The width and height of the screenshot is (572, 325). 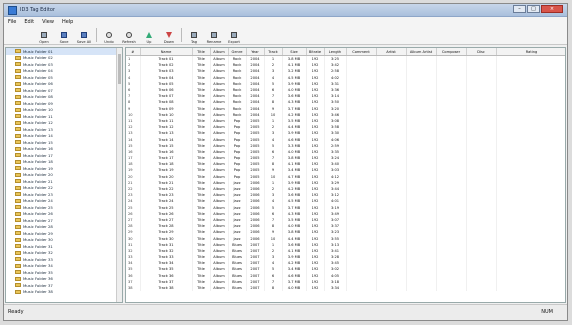 I want to click on table-cell: 4.0 MB, so click(x=294, y=288).